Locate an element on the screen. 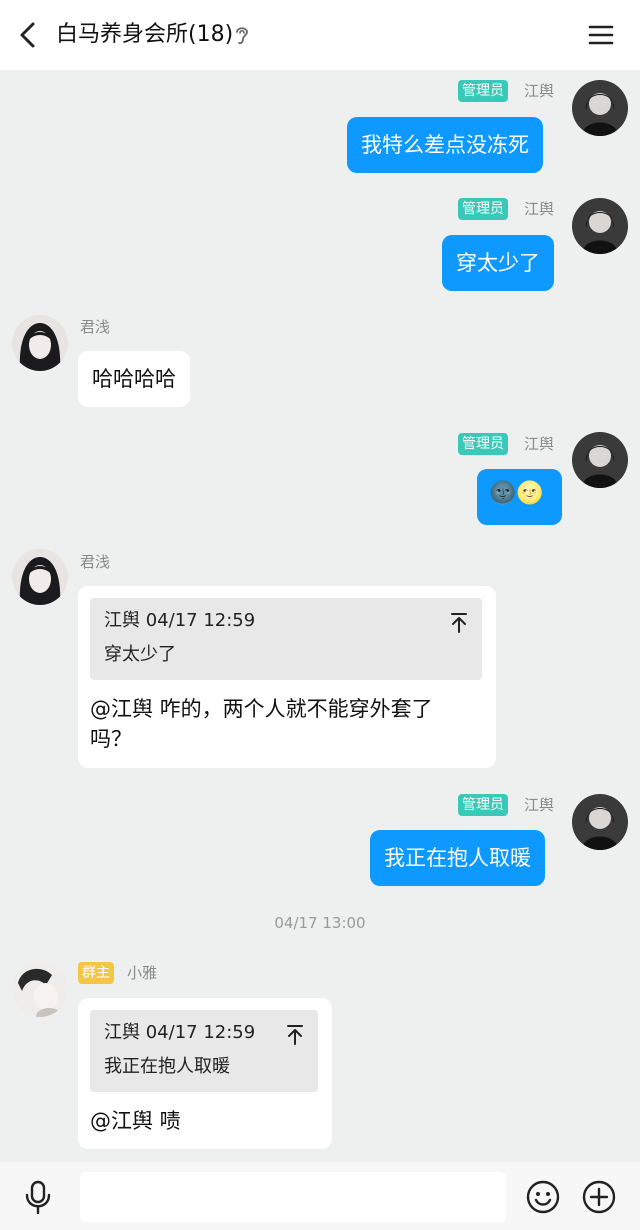  ear-icon is located at coordinates (242, 35).